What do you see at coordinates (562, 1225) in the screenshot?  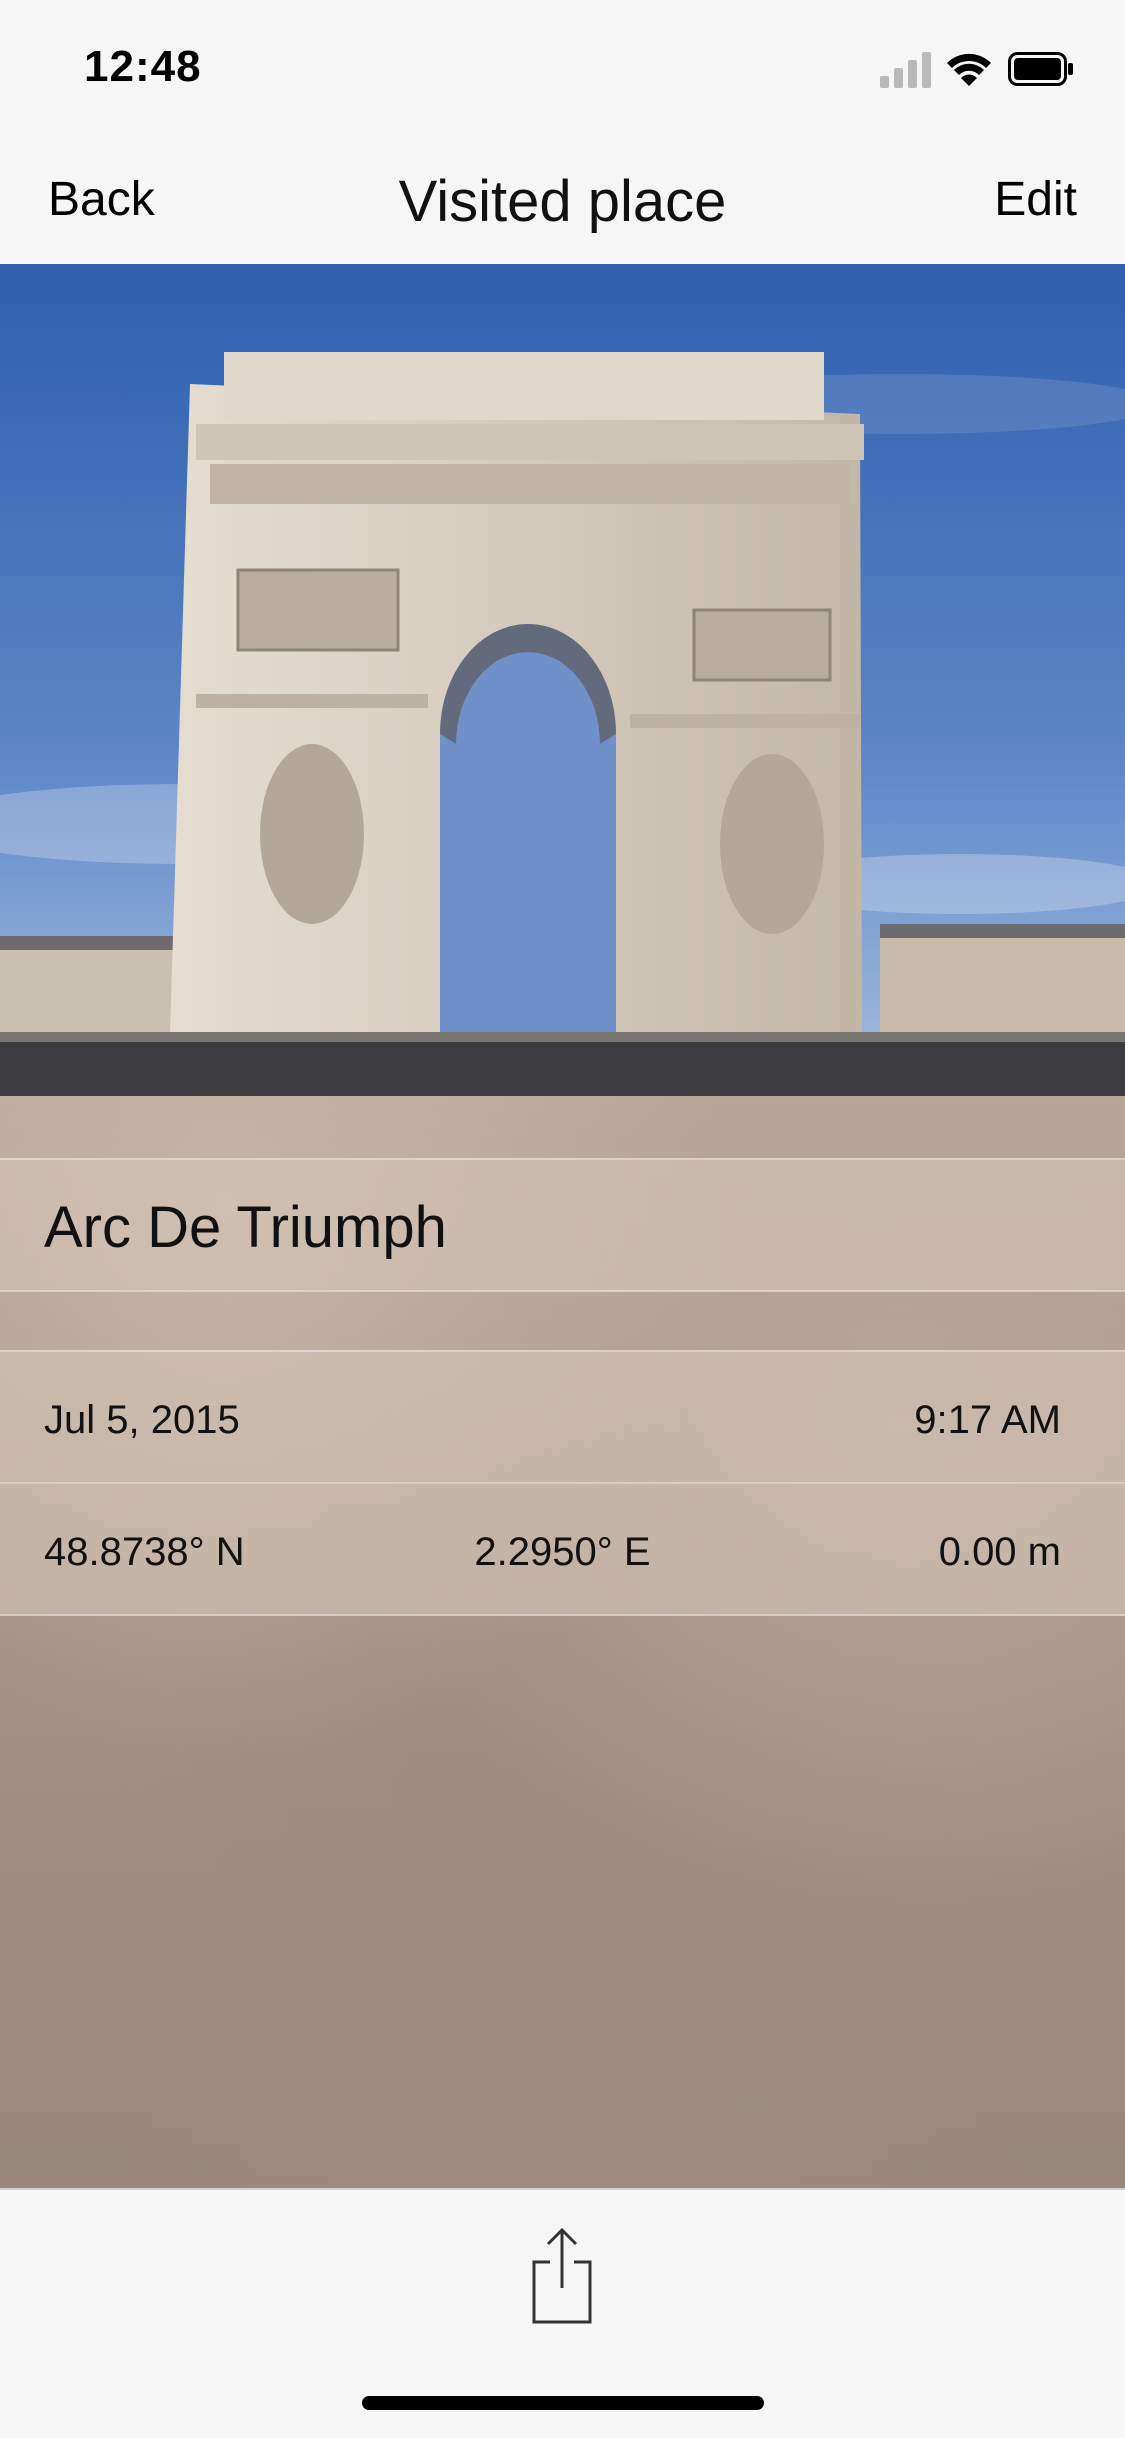 I see `place-name-row: Arc De Triumph` at bounding box center [562, 1225].